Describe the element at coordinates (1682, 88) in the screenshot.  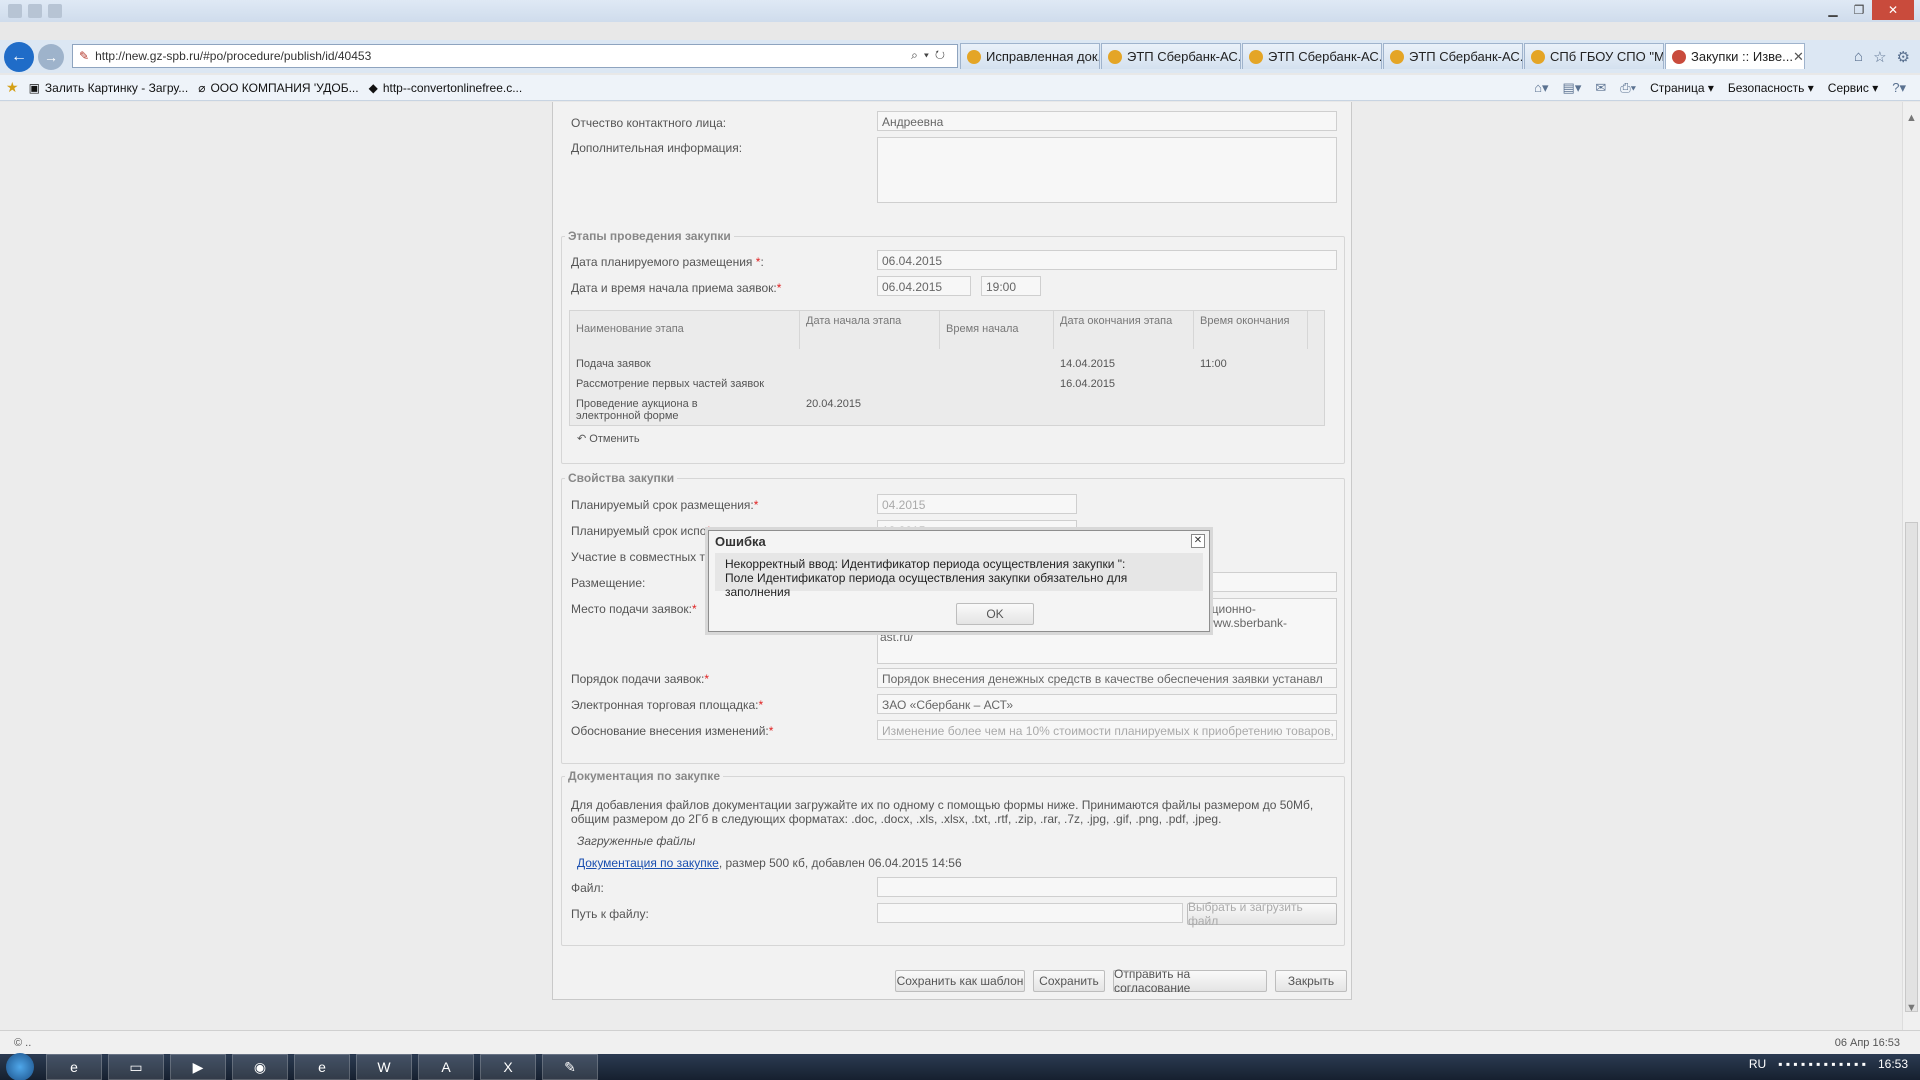
I see `page-menu: Страница ▾` at that location.